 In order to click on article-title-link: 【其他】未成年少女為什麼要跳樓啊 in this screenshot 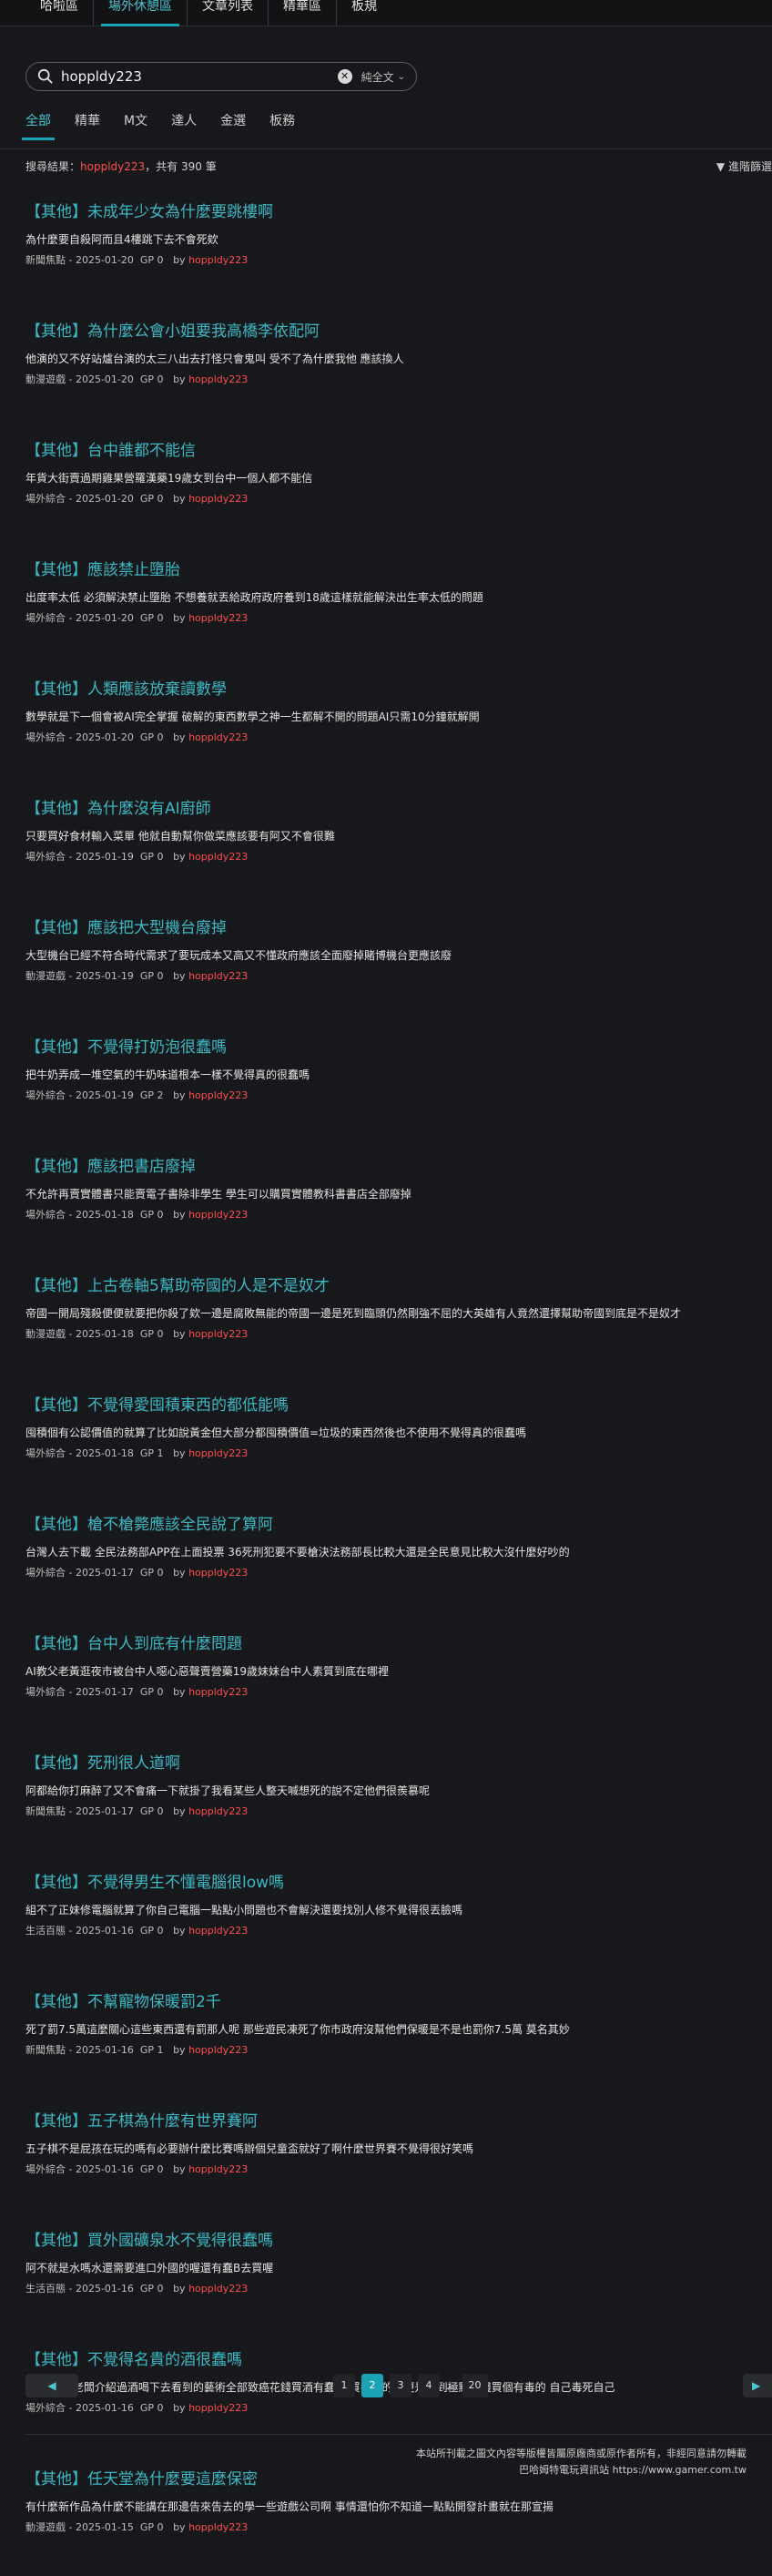, I will do `click(398, 210)`.